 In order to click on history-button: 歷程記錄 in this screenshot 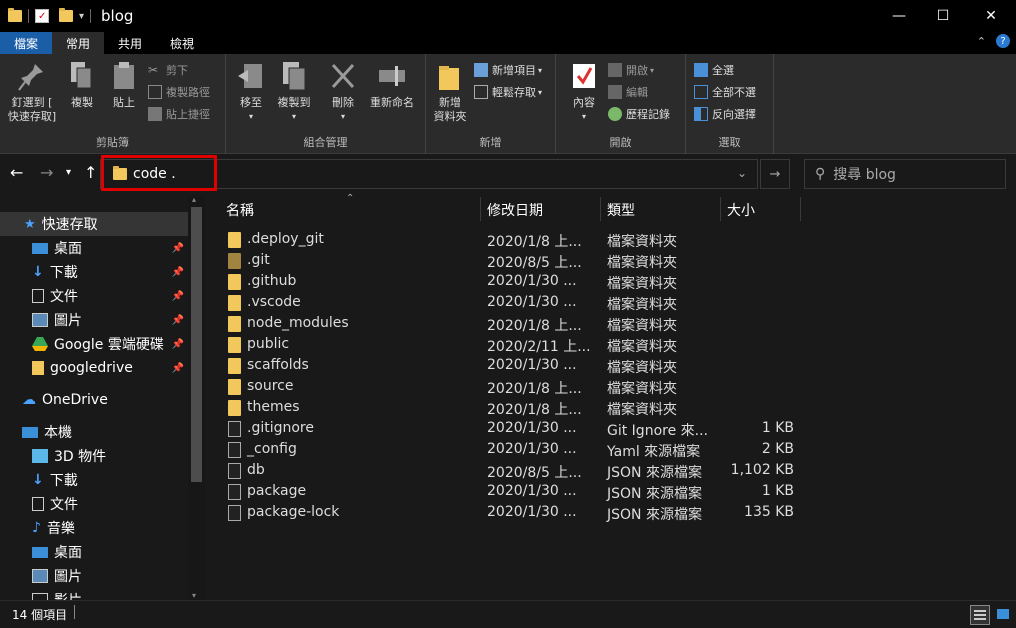, I will do `click(639, 114)`.